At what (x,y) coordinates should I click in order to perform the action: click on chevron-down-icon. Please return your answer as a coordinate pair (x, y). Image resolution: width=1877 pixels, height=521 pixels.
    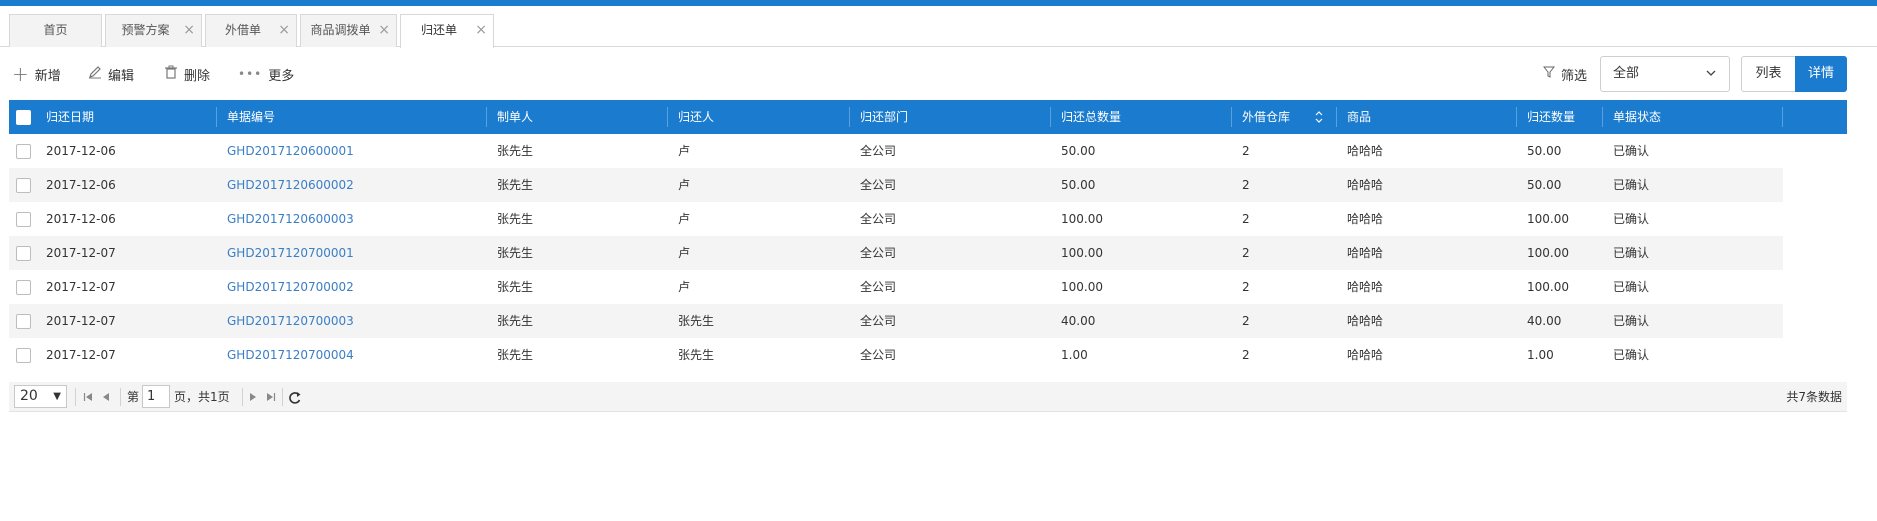
    Looking at the image, I should click on (1711, 80).